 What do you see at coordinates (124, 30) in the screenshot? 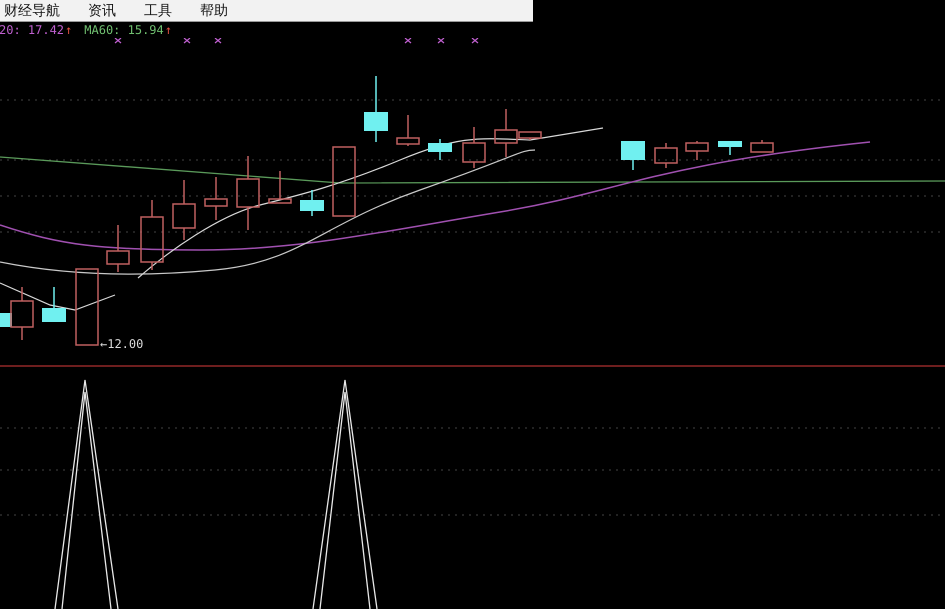
I see `moving-average-label: MA60: 15.94` at bounding box center [124, 30].